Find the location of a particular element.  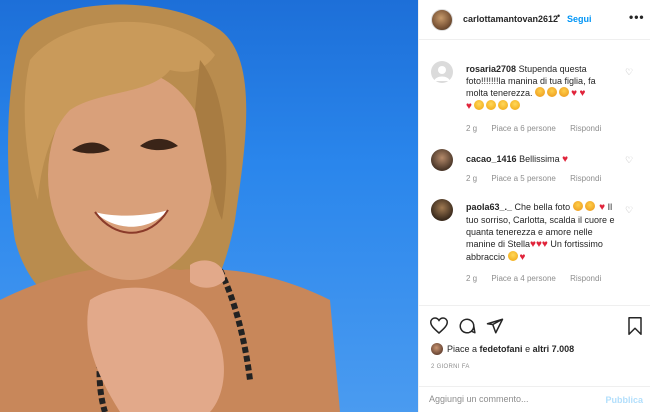

comment-body: Bellissima is located at coordinates (539, 159).